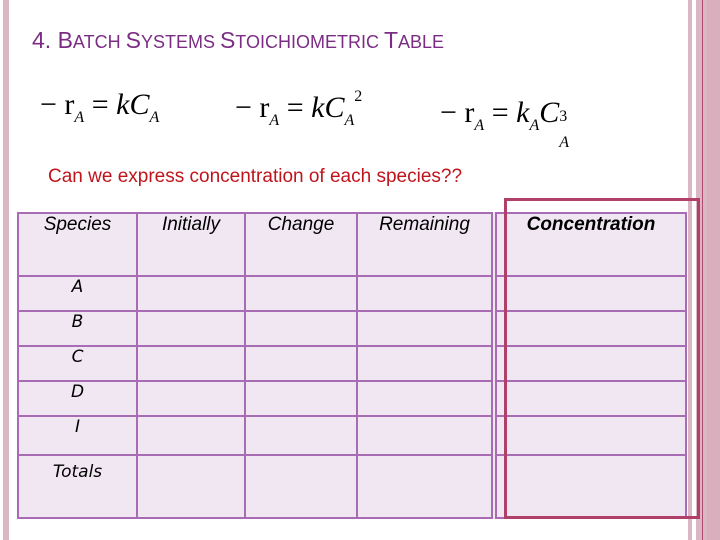 The width and height of the screenshot is (720, 540). I want to click on left-decorative-stripe, so click(6, 270).